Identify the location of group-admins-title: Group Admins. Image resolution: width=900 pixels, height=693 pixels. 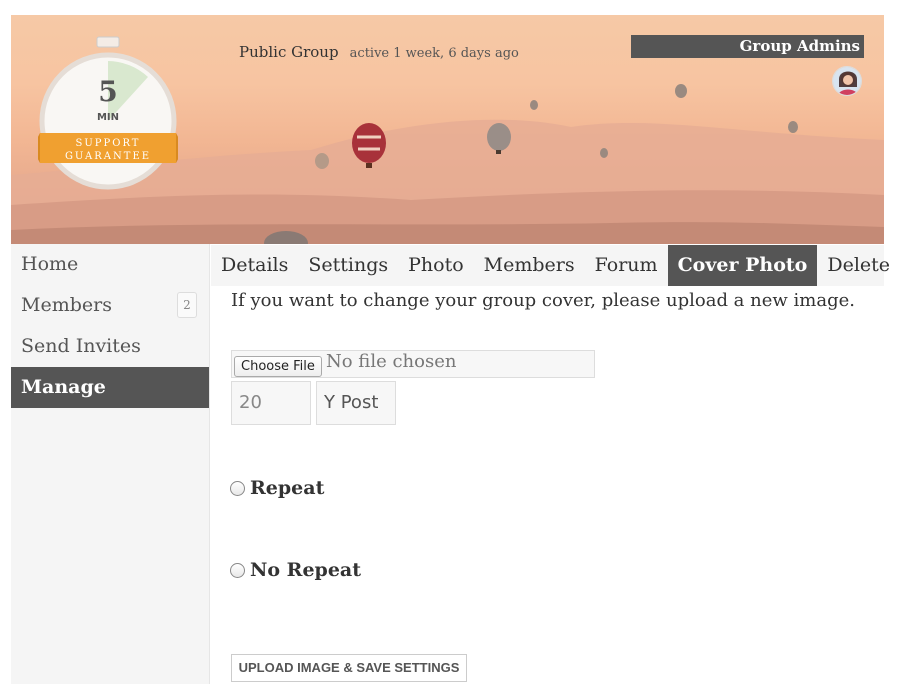
(747, 46).